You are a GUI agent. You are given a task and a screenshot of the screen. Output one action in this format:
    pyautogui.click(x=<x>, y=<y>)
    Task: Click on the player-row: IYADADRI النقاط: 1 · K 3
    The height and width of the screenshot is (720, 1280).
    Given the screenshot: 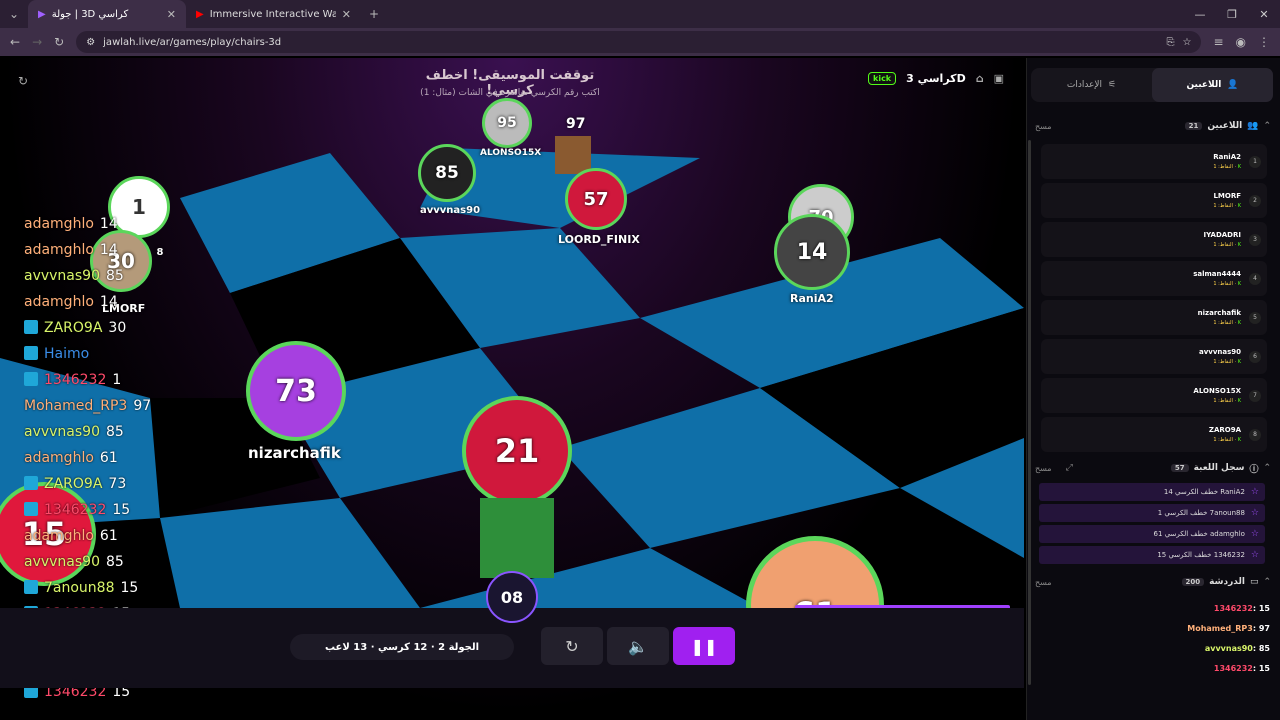 What is the action you would take?
    pyautogui.click(x=1154, y=239)
    